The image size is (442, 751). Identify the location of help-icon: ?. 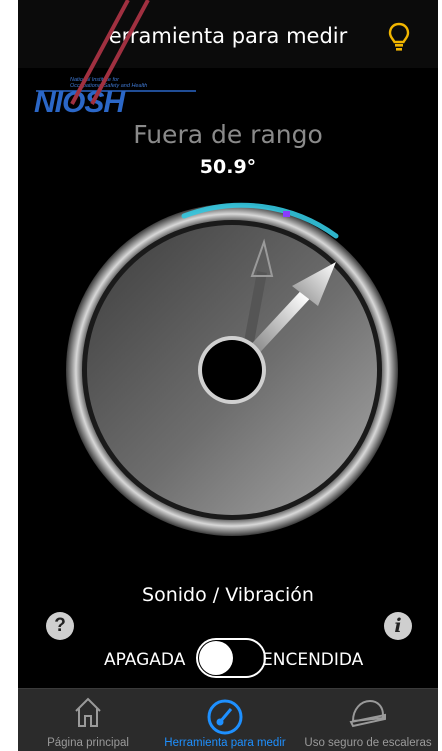
(60, 626).